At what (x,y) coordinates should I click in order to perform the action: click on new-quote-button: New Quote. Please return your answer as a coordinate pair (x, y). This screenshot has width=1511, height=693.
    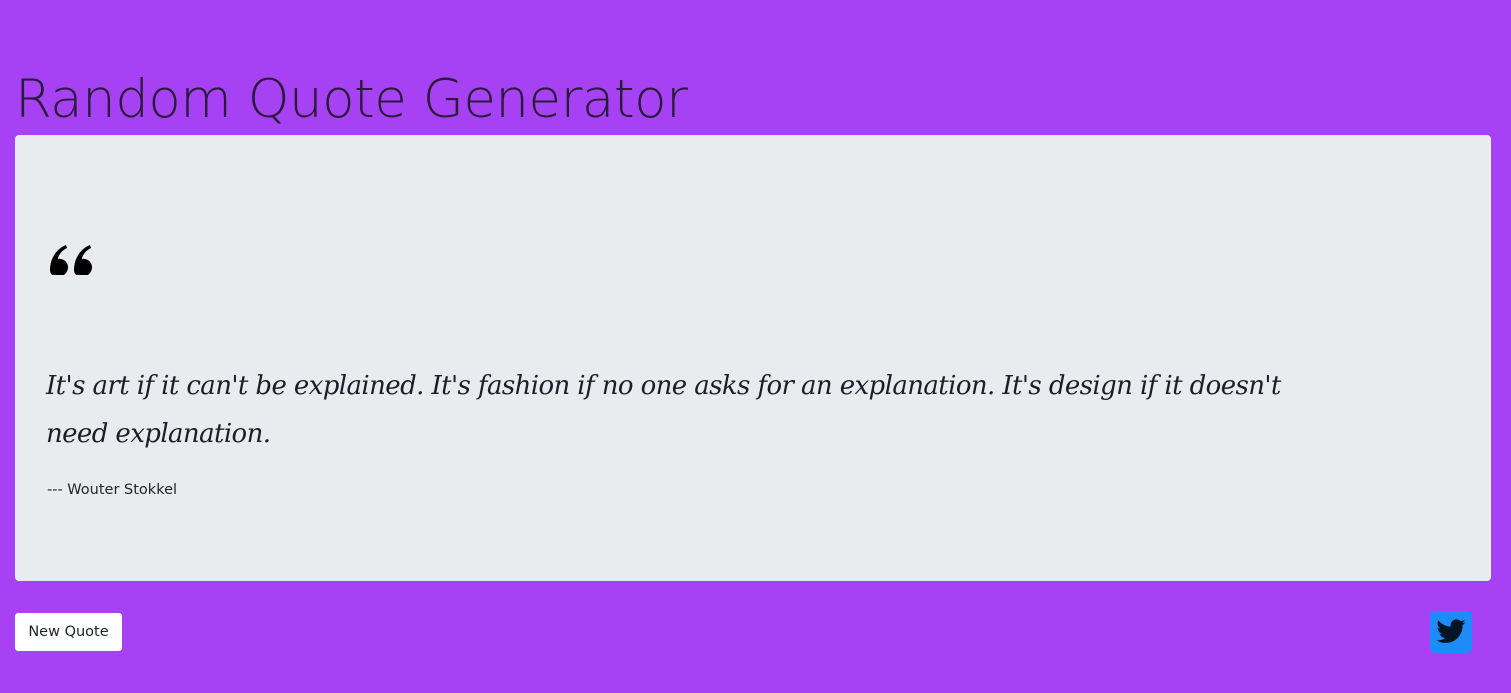
    Looking at the image, I should click on (68, 632).